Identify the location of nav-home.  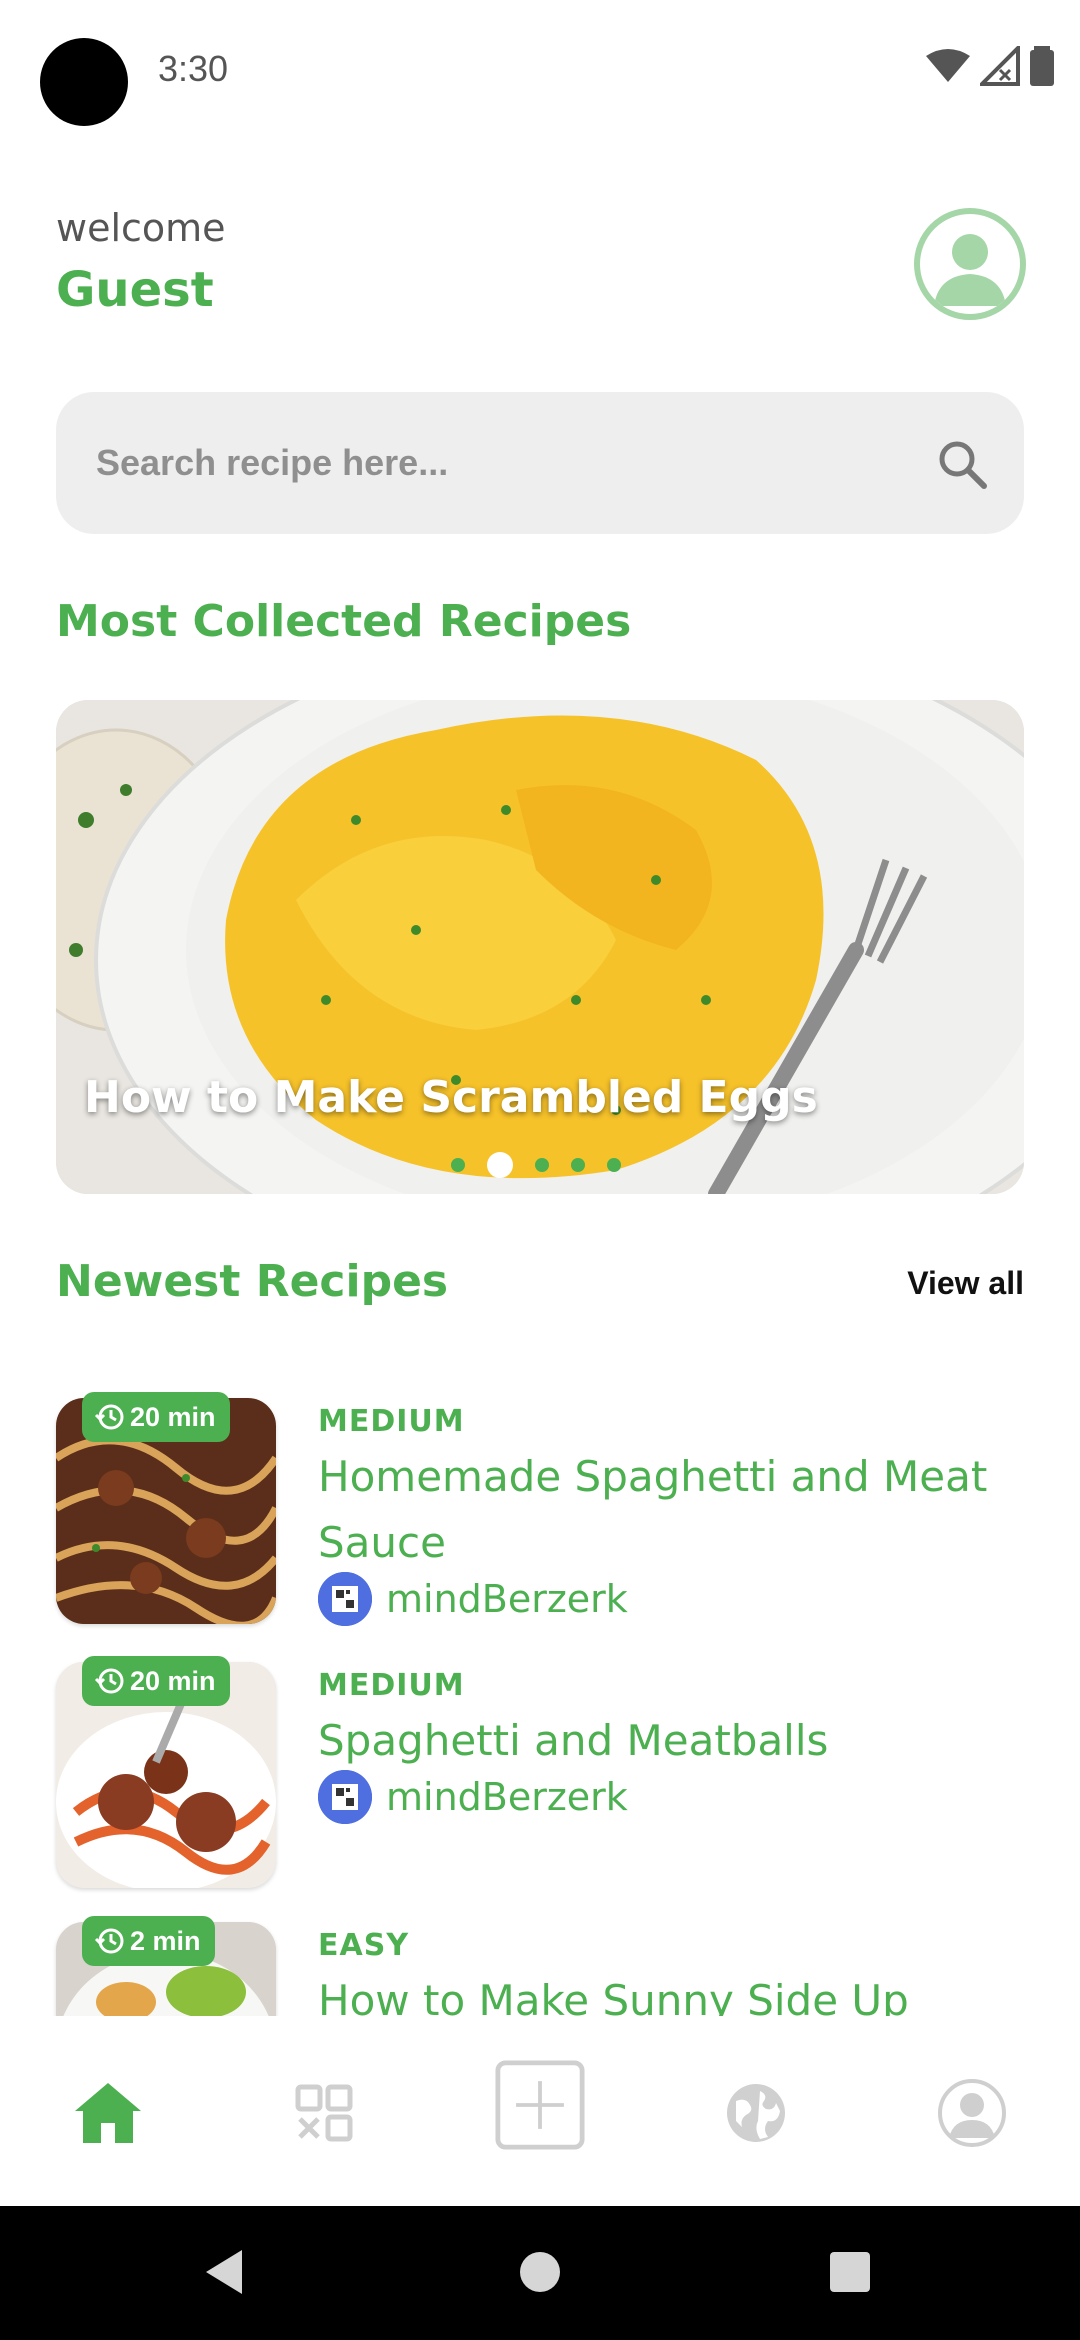
(108, 2113).